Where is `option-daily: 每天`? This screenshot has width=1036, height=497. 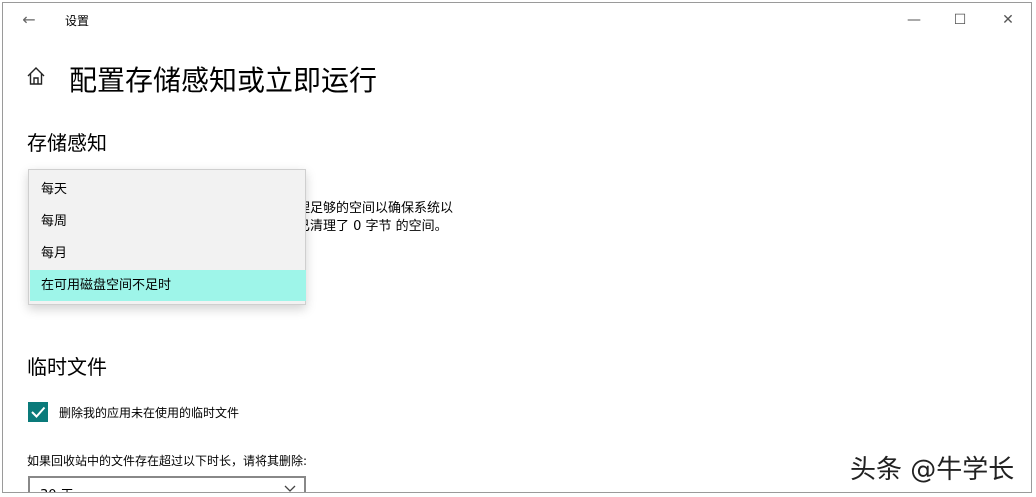
option-daily: 每天 is located at coordinates (168, 189).